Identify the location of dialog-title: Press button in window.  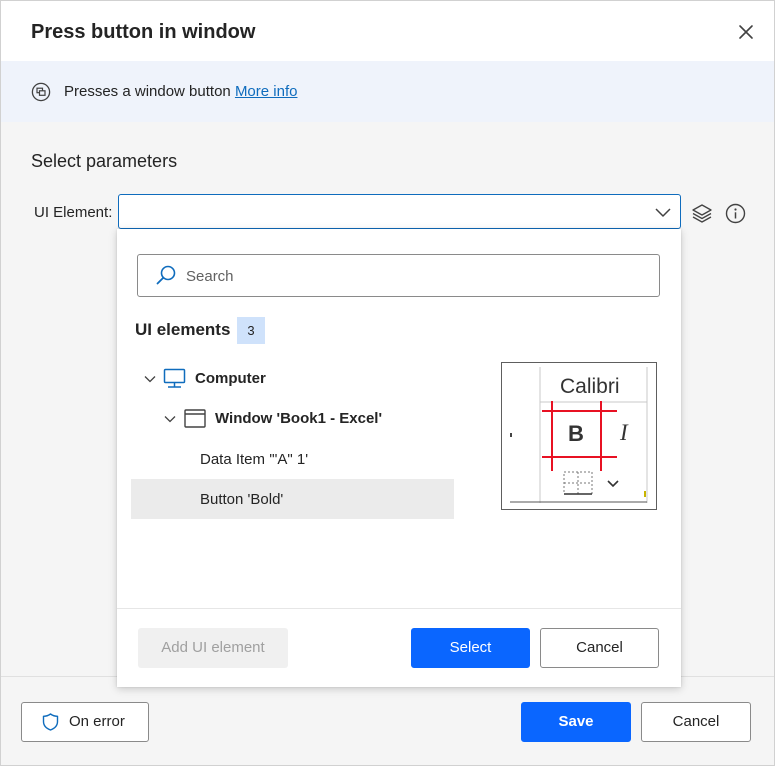
(143, 32).